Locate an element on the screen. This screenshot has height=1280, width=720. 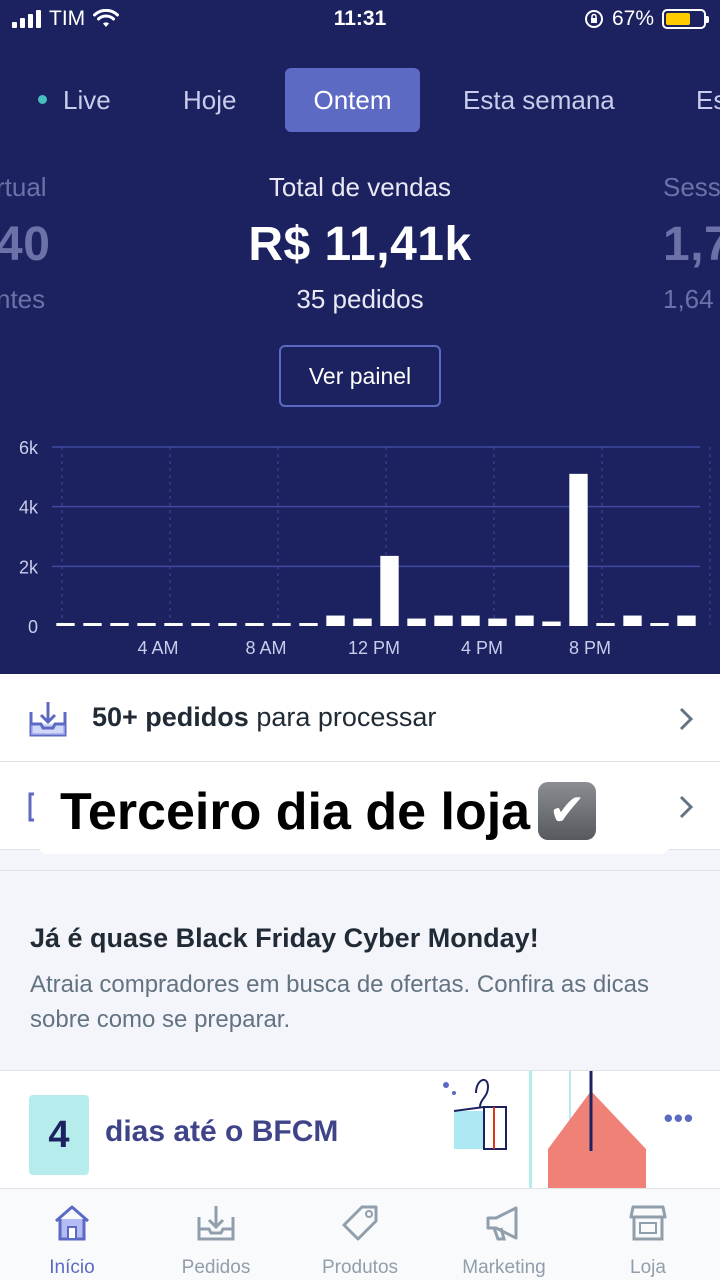
check-mark-icon: ✔ is located at coordinates (567, 811).